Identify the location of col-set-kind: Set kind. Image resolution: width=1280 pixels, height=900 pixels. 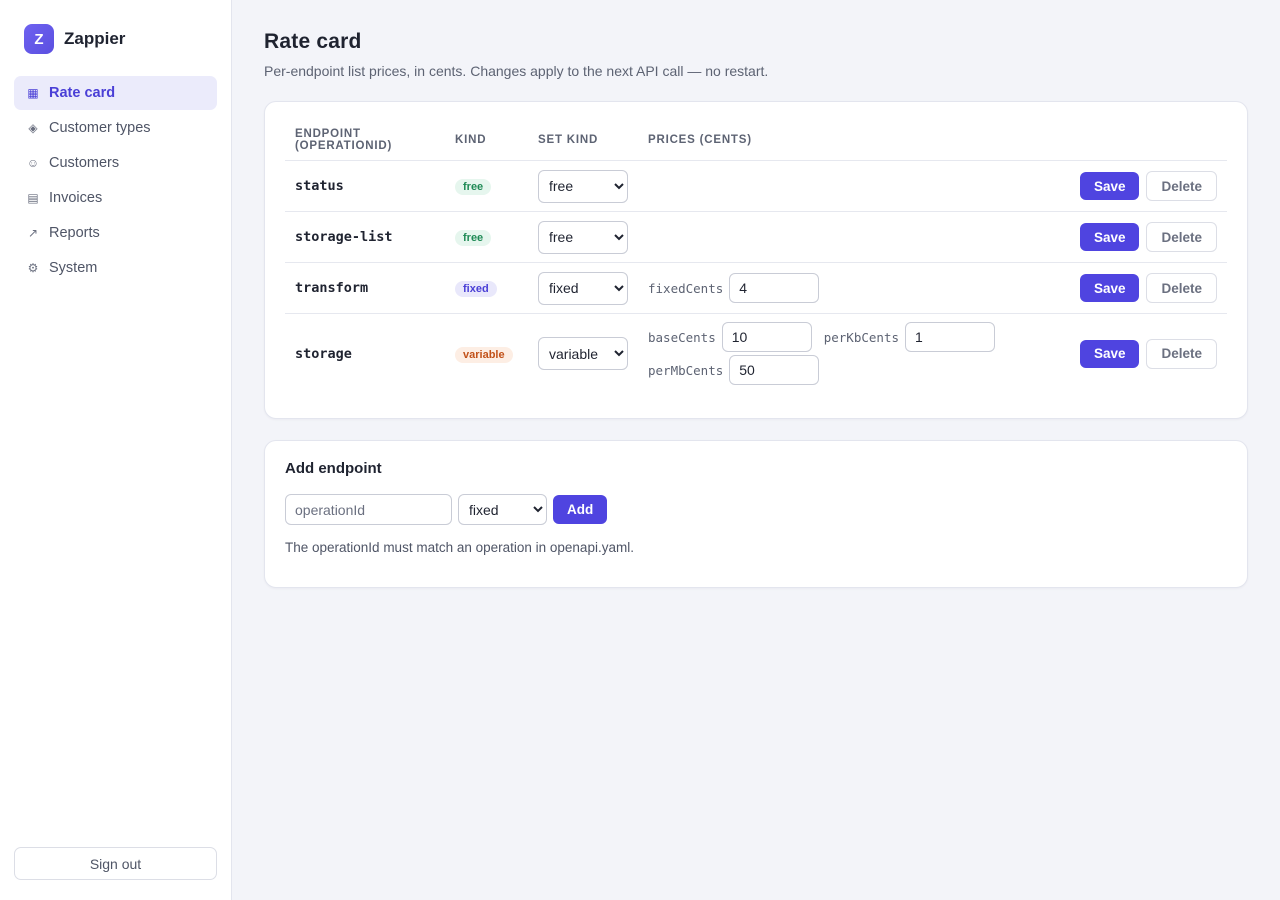
(583, 141).